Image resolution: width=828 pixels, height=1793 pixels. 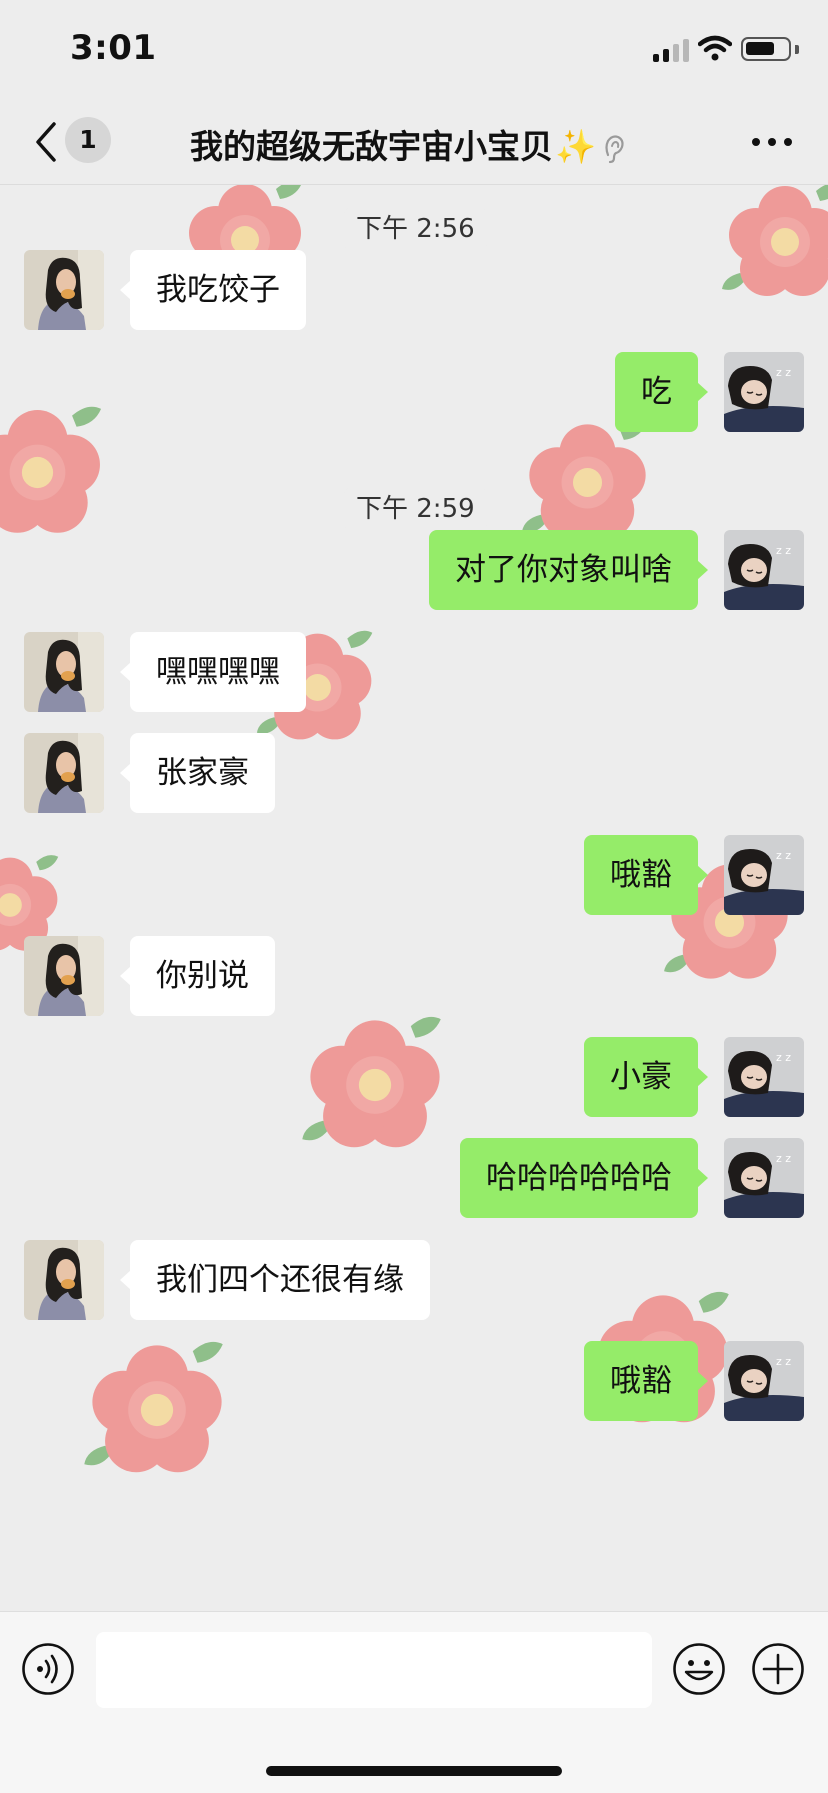 I want to click on message-bubble: 我吃饺子, so click(x=213, y=290).